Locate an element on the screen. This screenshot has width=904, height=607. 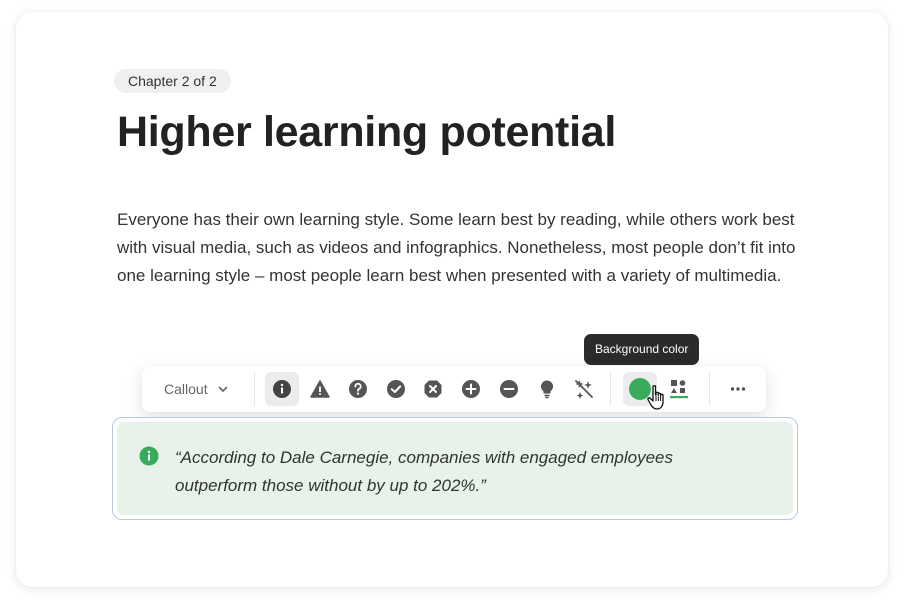
icon-option-bulb is located at coordinates (547, 389).